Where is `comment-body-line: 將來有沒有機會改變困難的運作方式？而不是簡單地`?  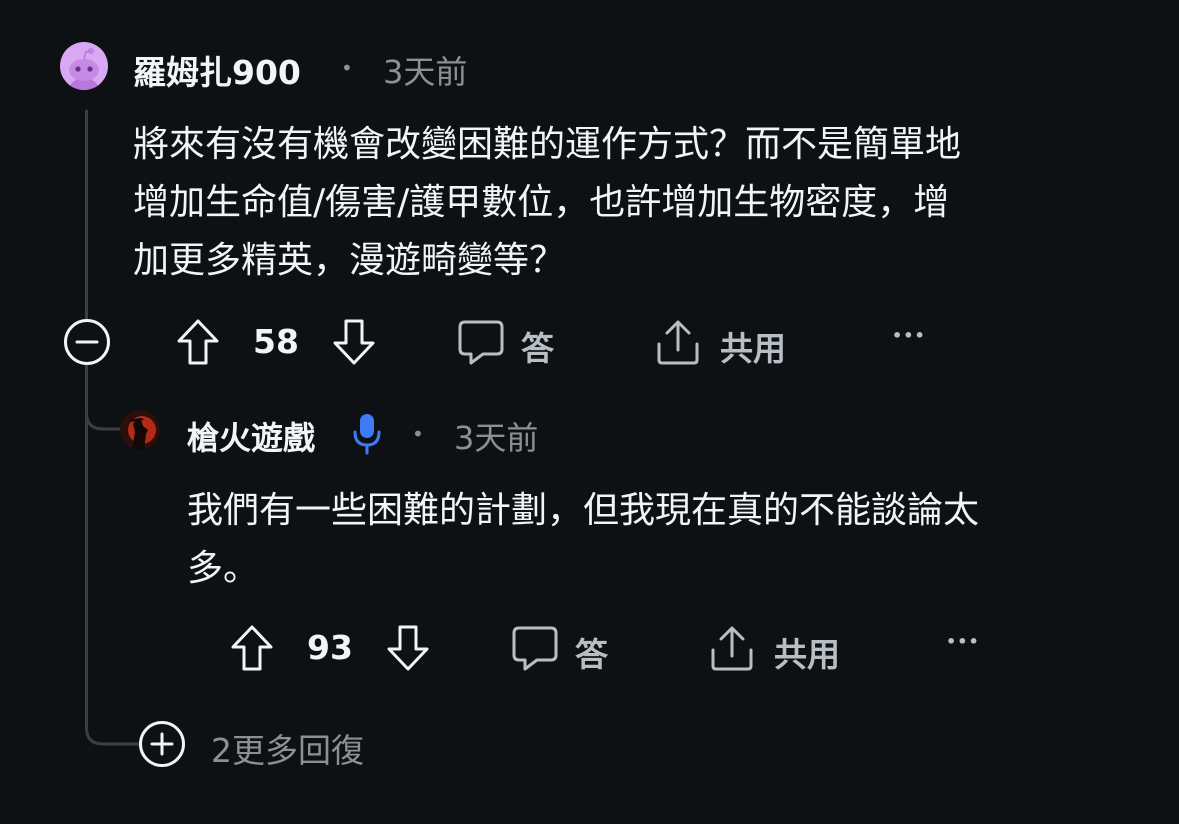
comment-body-line: 將來有沒有機會改變困難的運作方式？而不是簡單地 is located at coordinates (547, 144).